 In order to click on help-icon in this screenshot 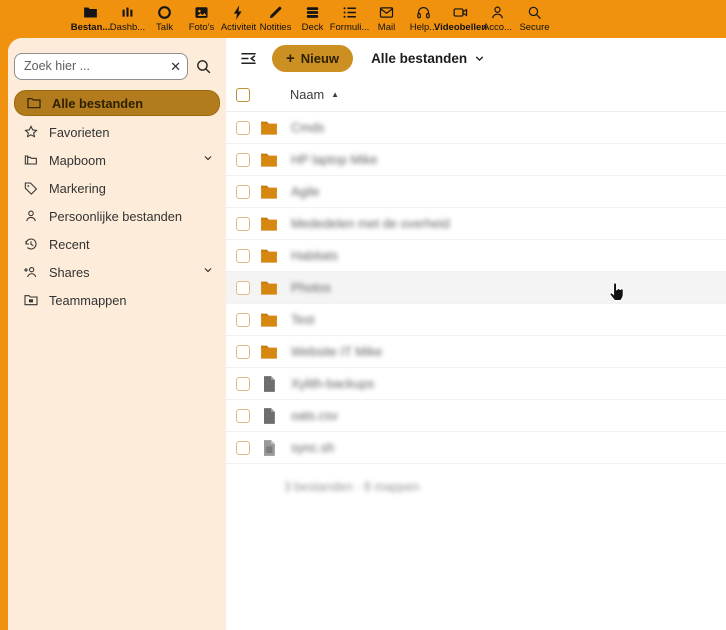, I will do `click(423, 12)`.